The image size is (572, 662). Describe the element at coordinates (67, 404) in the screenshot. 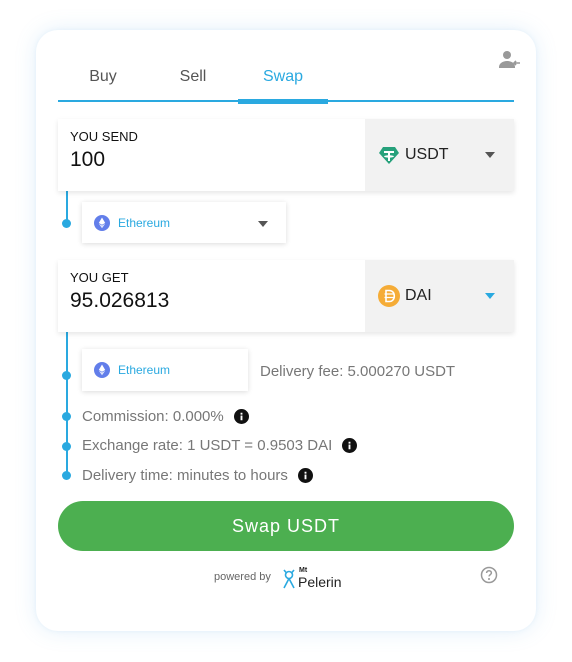

I see `get-timeline-line` at that location.